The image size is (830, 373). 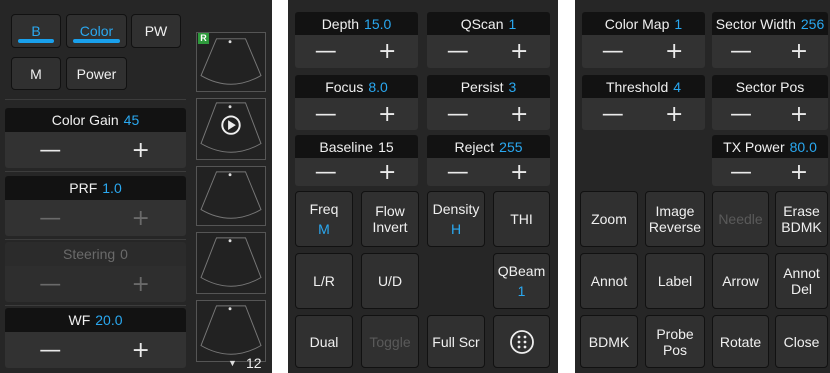 What do you see at coordinates (95, 171) in the screenshot?
I see `divider` at bounding box center [95, 171].